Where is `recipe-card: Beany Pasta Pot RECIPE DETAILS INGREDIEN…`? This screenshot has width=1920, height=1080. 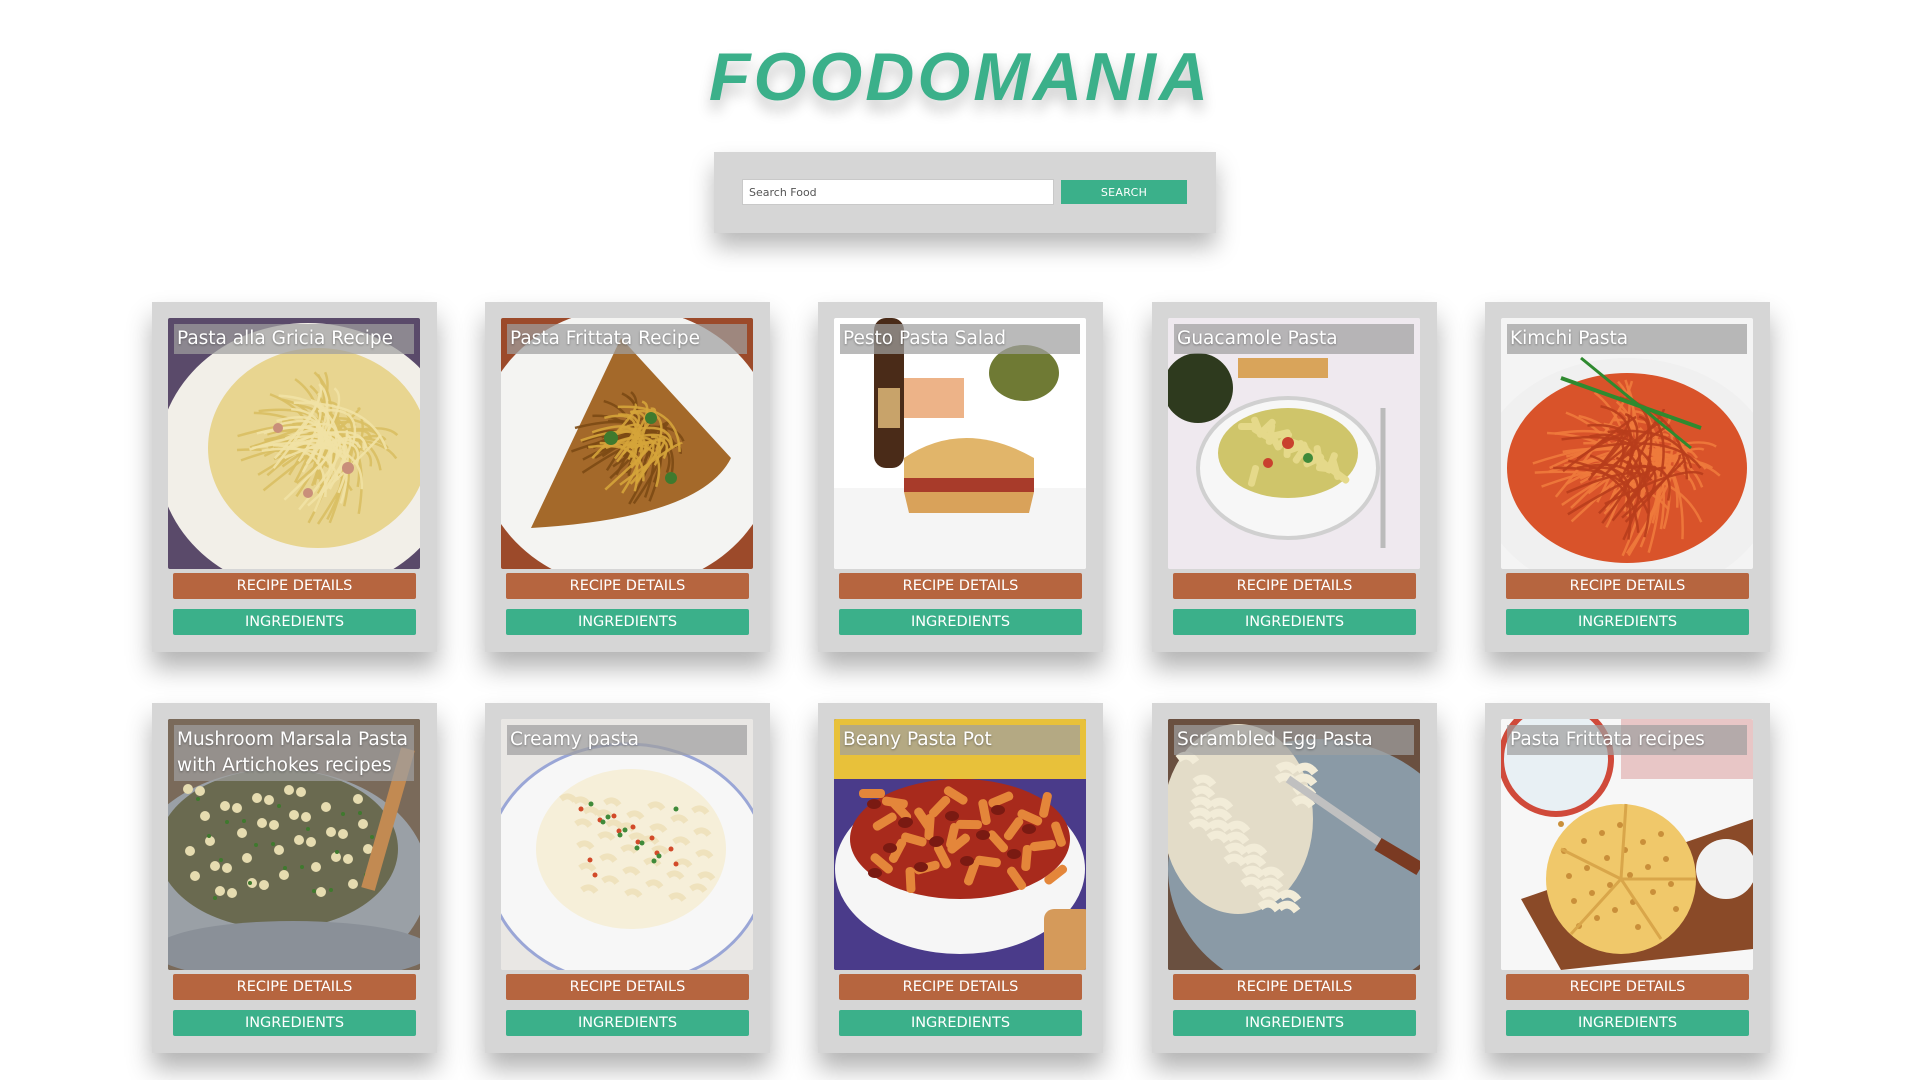 recipe-card: Beany Pasta Pot RECIPE DETAILS INGREDIEN… is located at coordinates (960, 878).